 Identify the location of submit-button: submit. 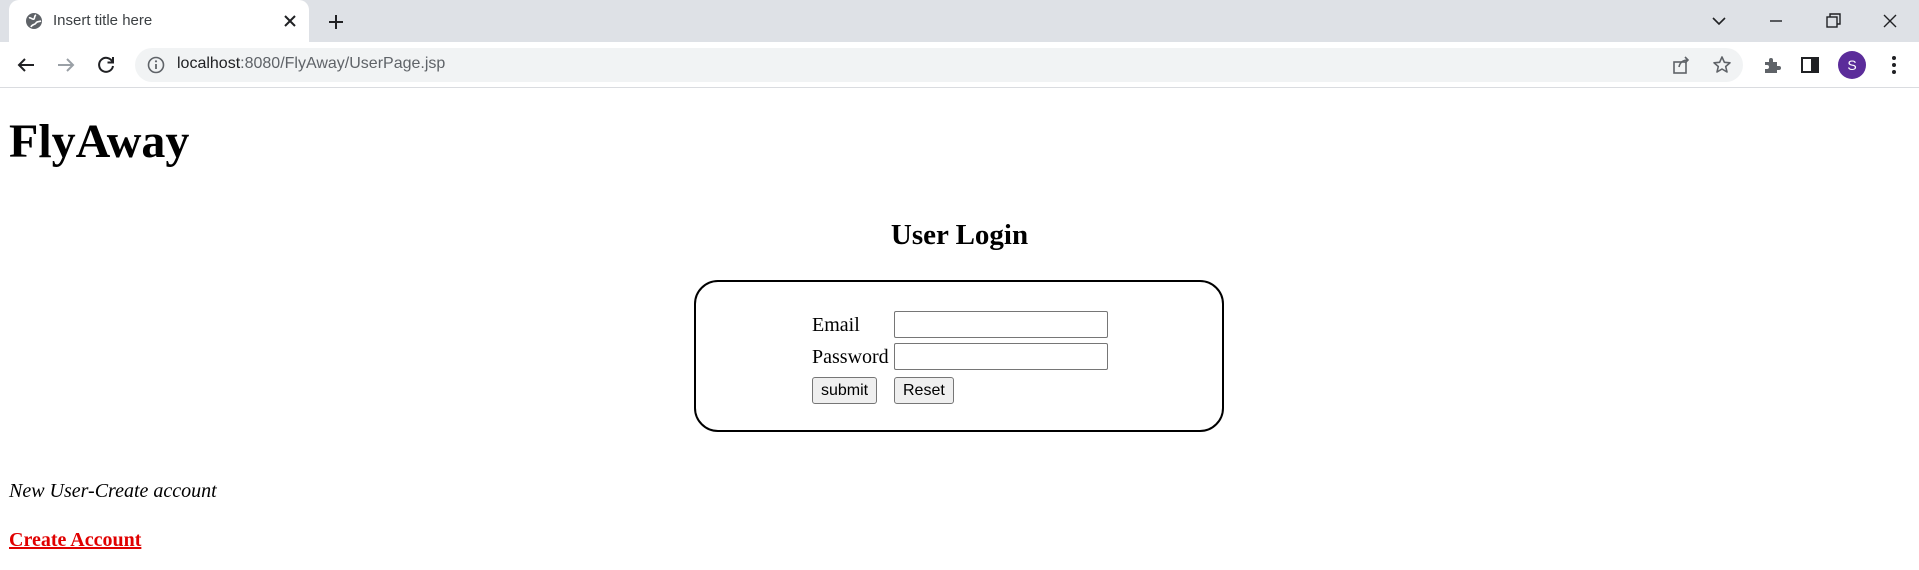
(845, 390).